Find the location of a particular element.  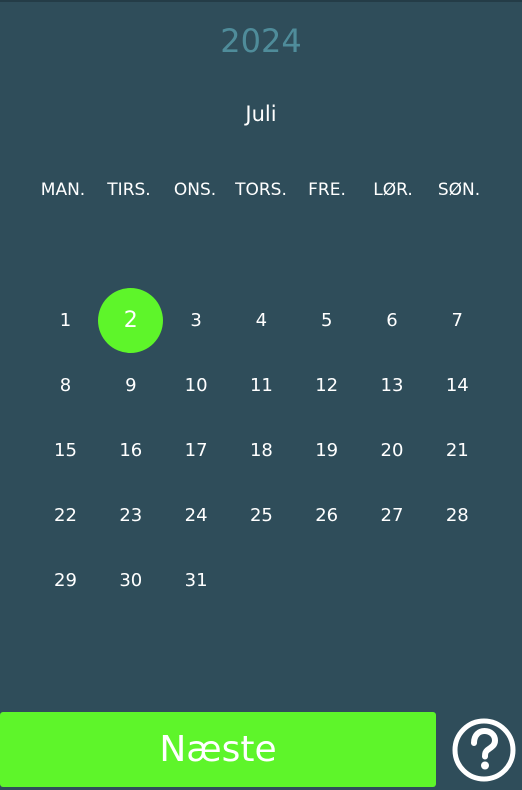

calendar-day: 21 is located at coordinates (457, 450).